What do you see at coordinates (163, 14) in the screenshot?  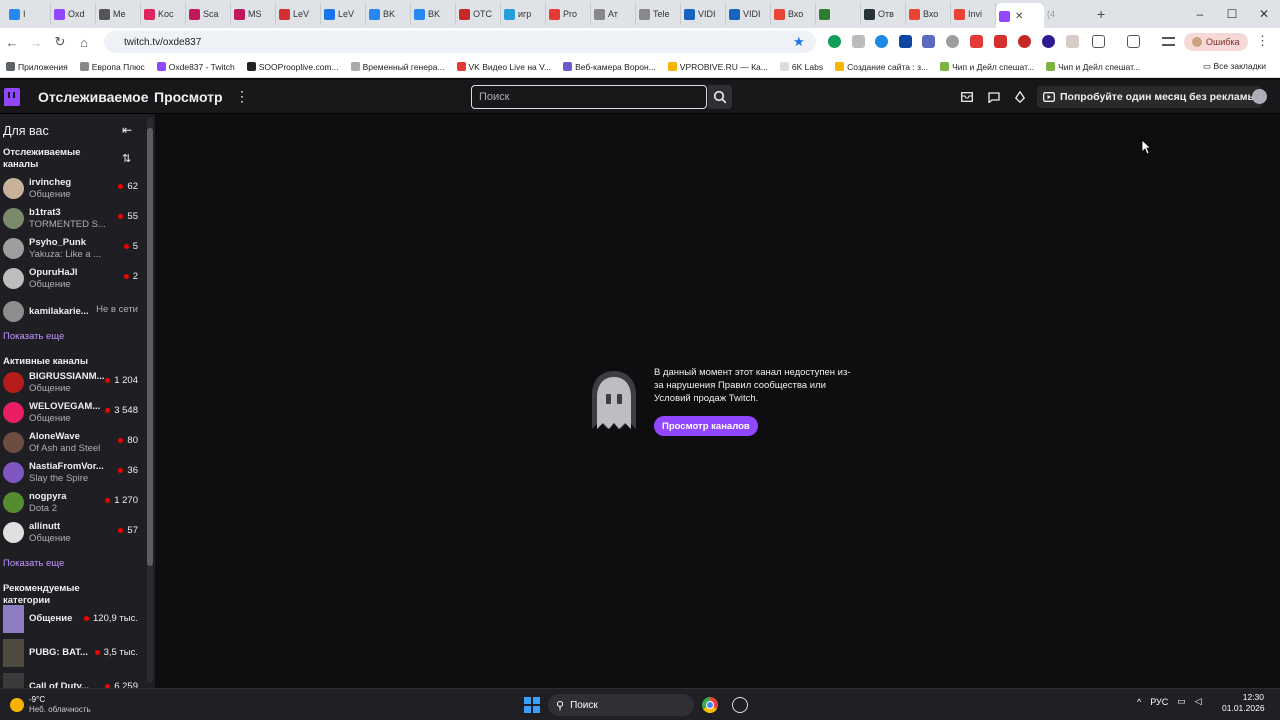 I see `browser-tab: Koc` at bounding box center [163, 14].